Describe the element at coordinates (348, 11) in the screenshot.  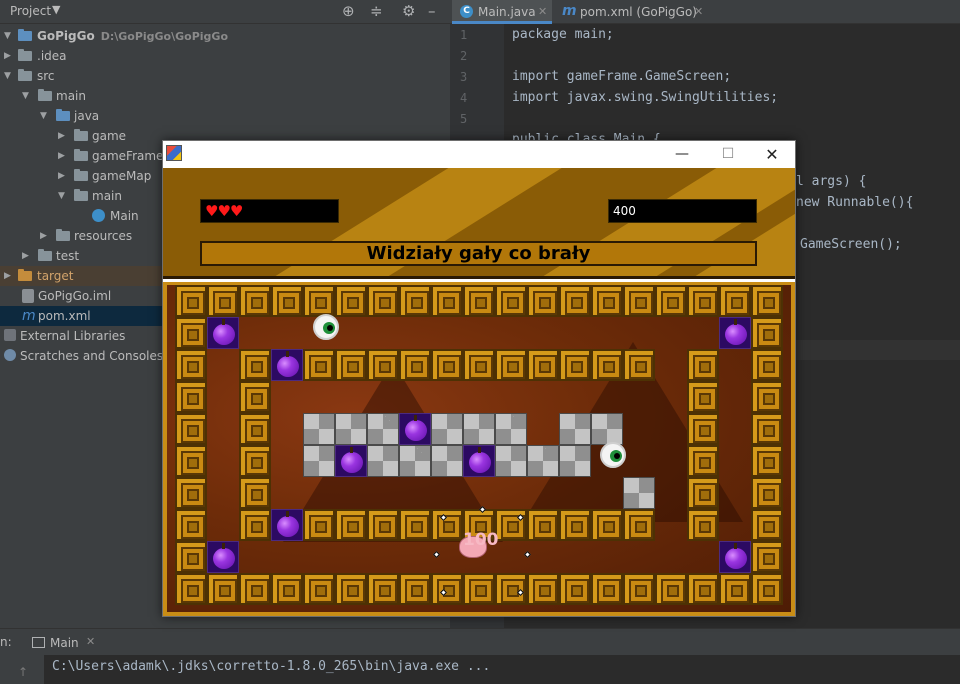
I see `locate-icon: ⊕` at that location.